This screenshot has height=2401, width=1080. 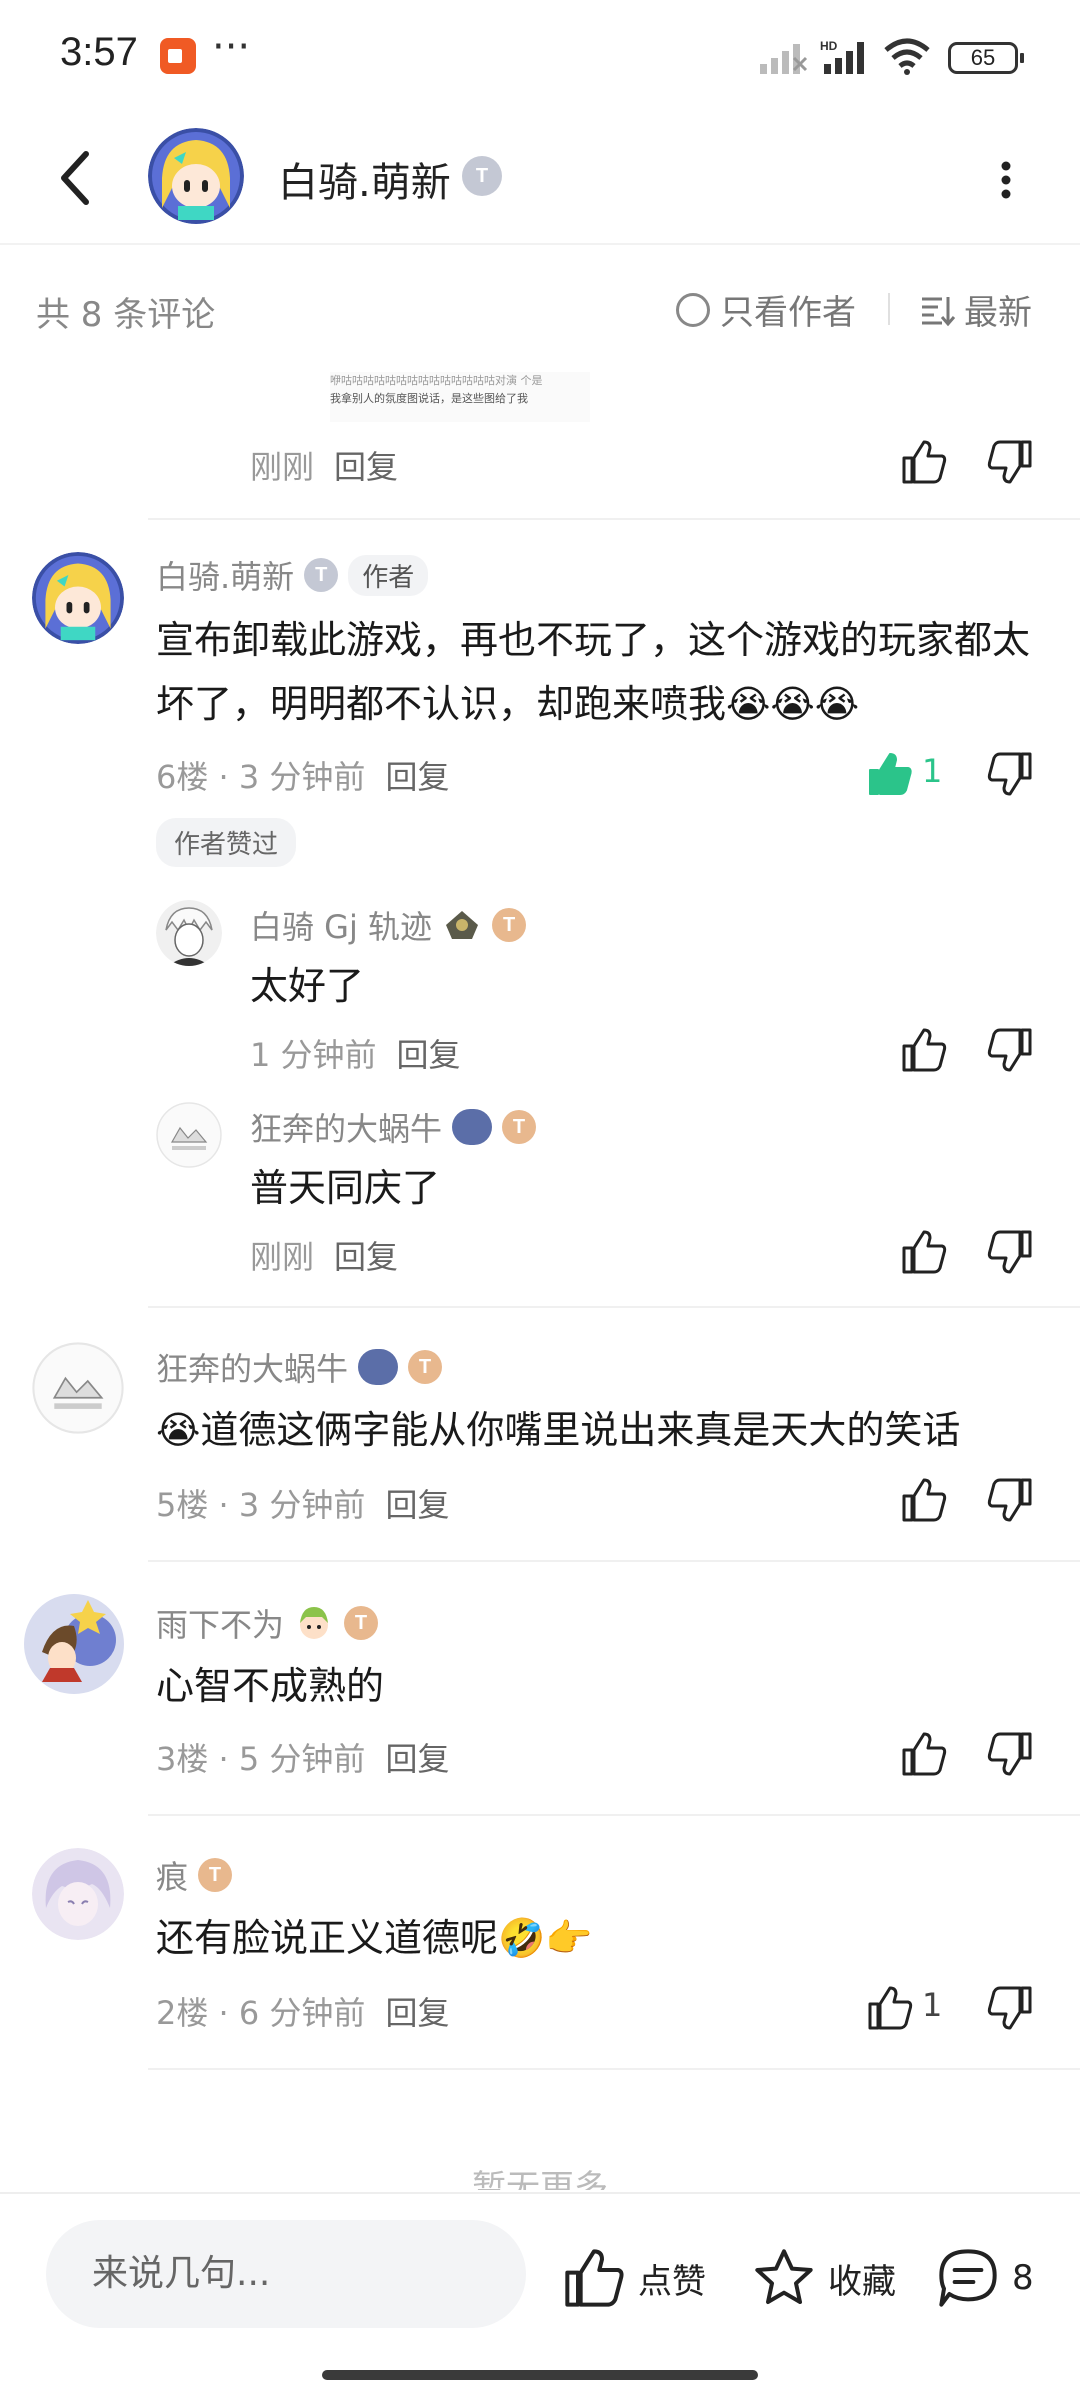 What do you see at coordinates (436, 380) in the screenshot?
I see `image-text-line: 咿咕咕咕咕咕咕咕咕咕咕咕咕咕咕对演 个是` at bounding box center [436, 380].